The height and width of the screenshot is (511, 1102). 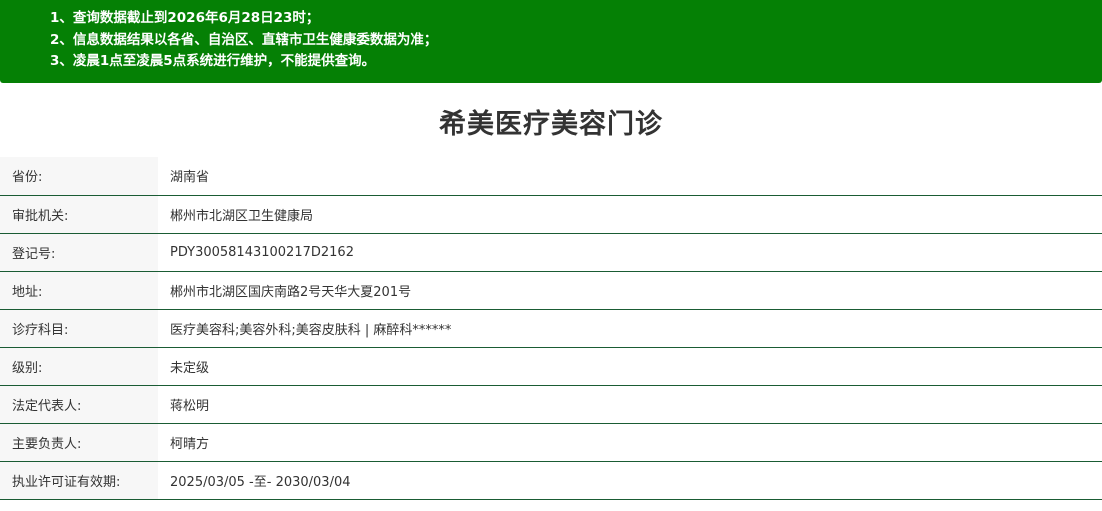 I want to click on notice-line-1: 1、查询数据截止到2026年6月28日23时；, so click(x=185, y=18).